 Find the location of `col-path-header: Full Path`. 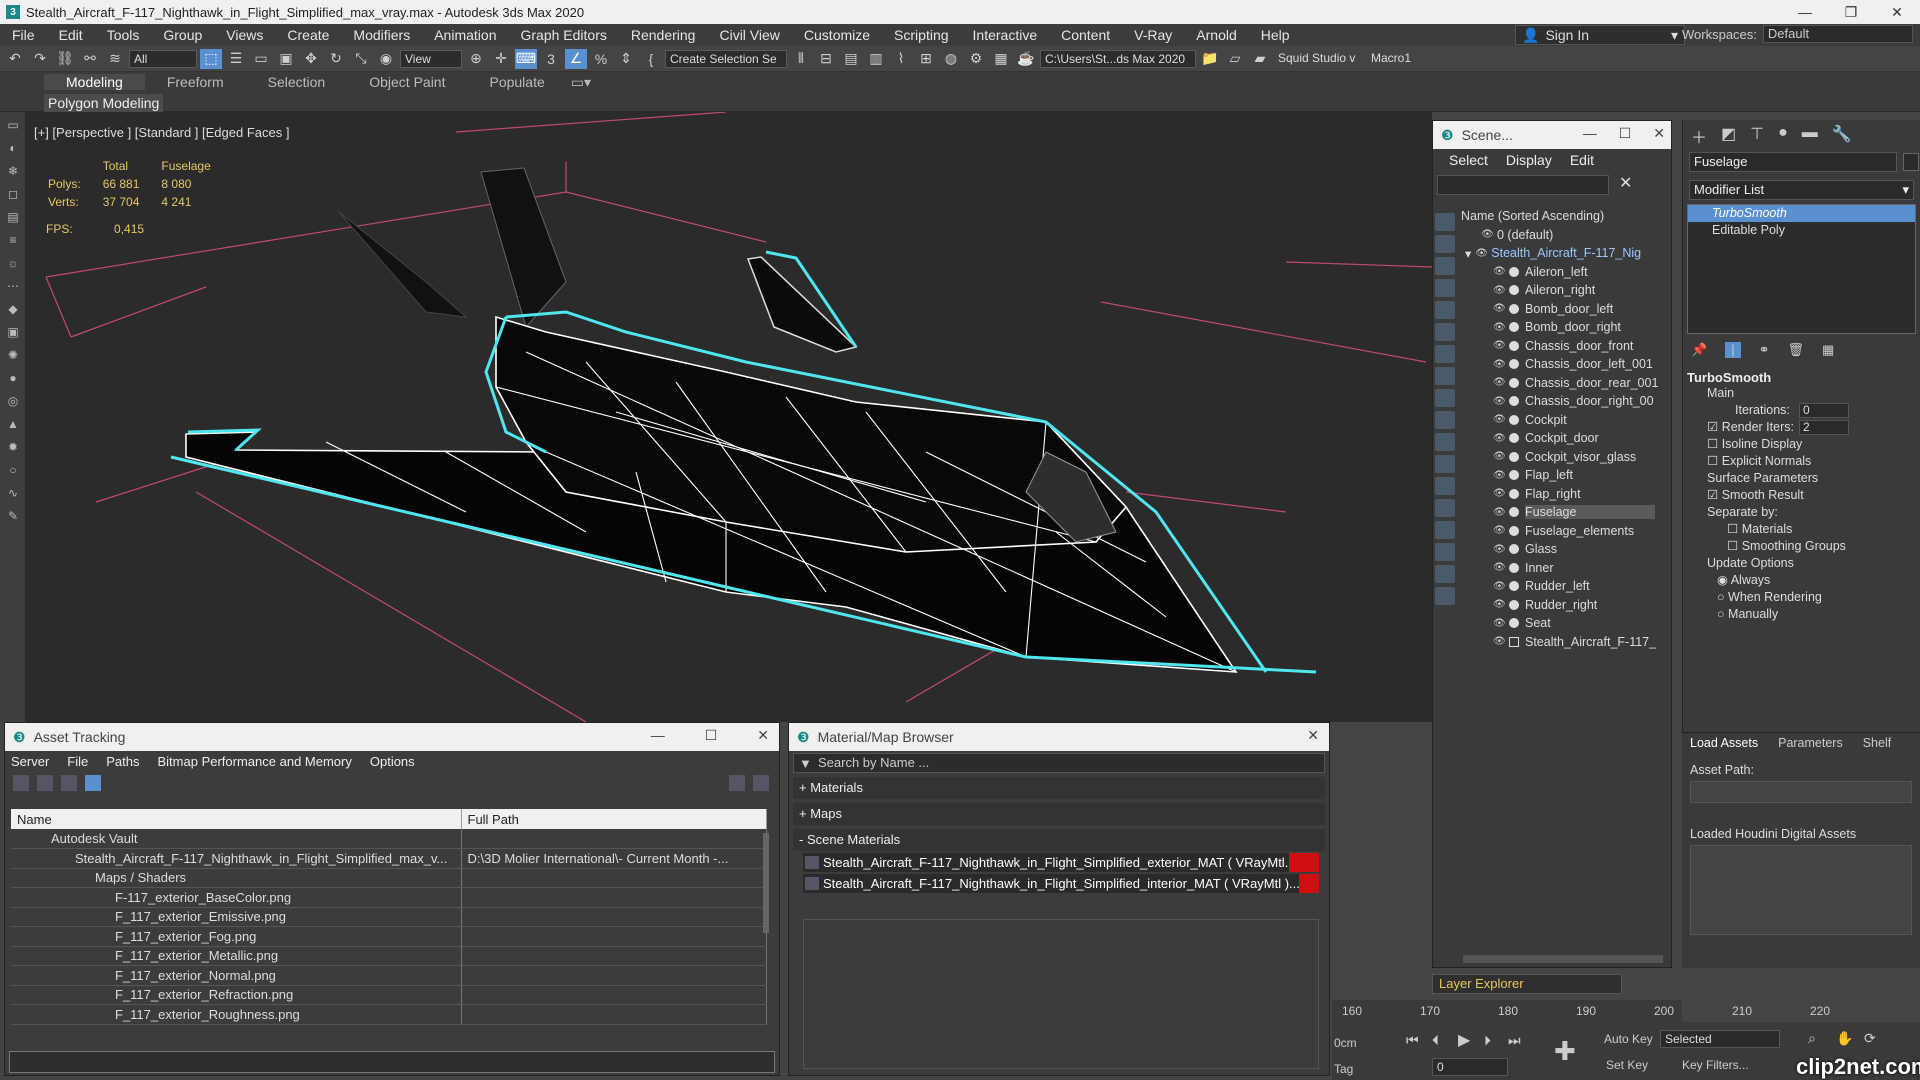

col-path-header: Full Path is located at coordinates (614, 819).